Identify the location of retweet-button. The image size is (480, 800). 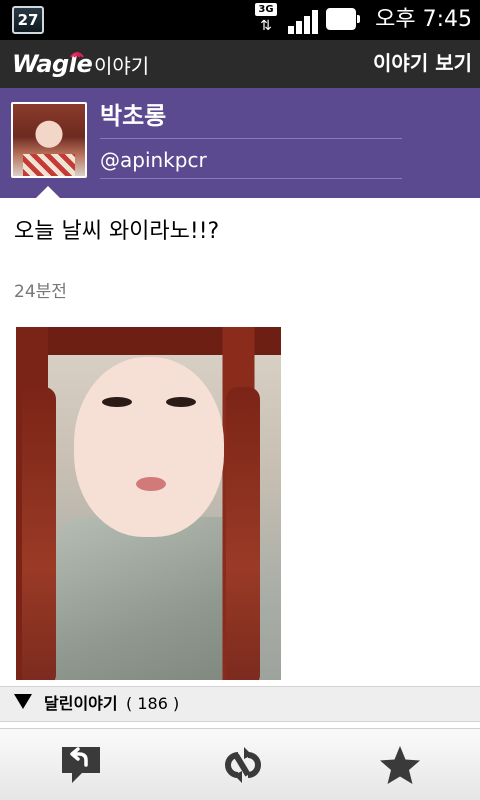
(240, 765).